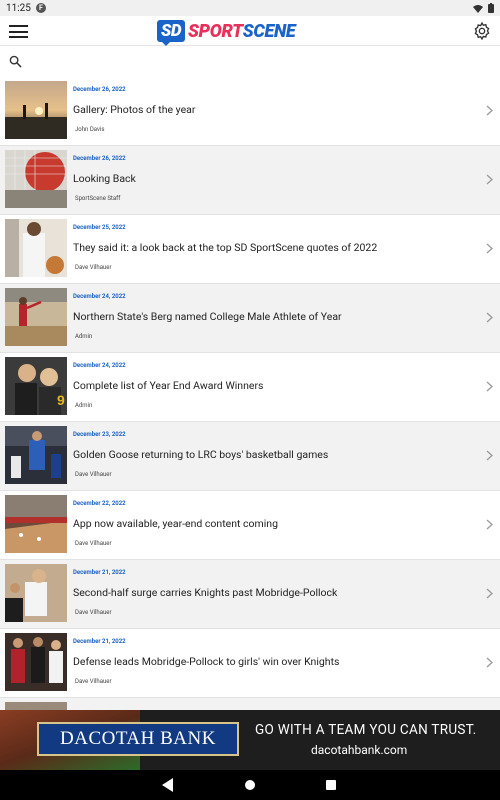 Image resolution: width=500 pixels, height=800 pixels. What do you see at coordinates (134, 109) in the screenshot?
I see `article-title: Gallery: Photos of the year` at bounding box center [134, 109].